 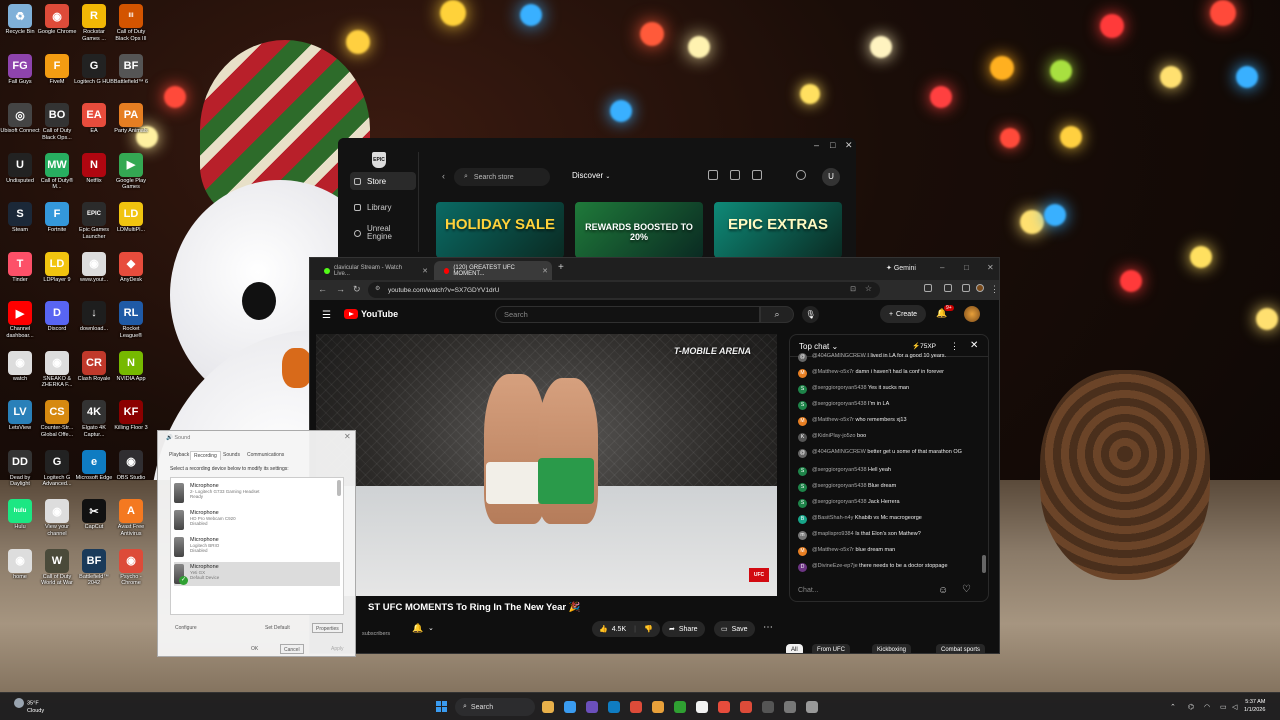 What do you see at coordinates (1173, 707) in the screenshot?
I see `tray-chevron-icon: ⌃` at bounding box center [1173, 707].